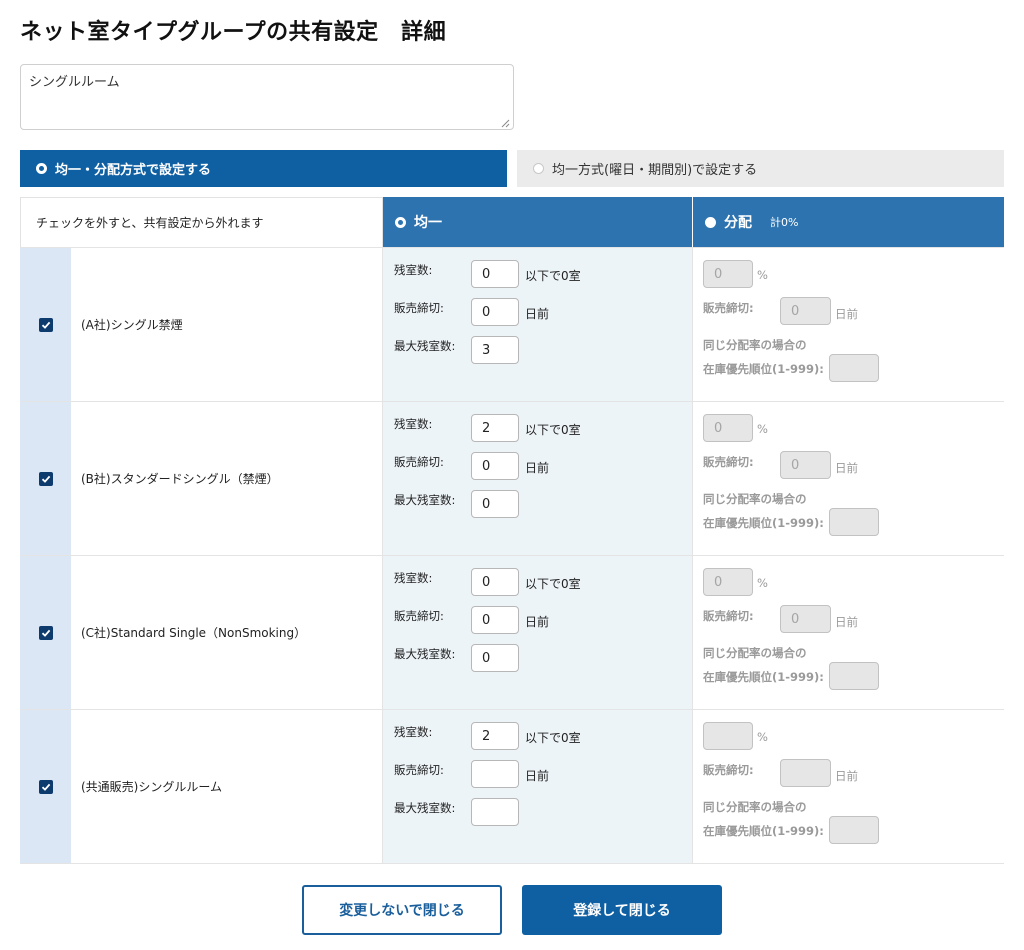 The width and height of the screenshot is (1024, 950). I want to click on mode-tab-even-by-period: 均一方式(曜日・期間別)で設定する, so click(760, 168).